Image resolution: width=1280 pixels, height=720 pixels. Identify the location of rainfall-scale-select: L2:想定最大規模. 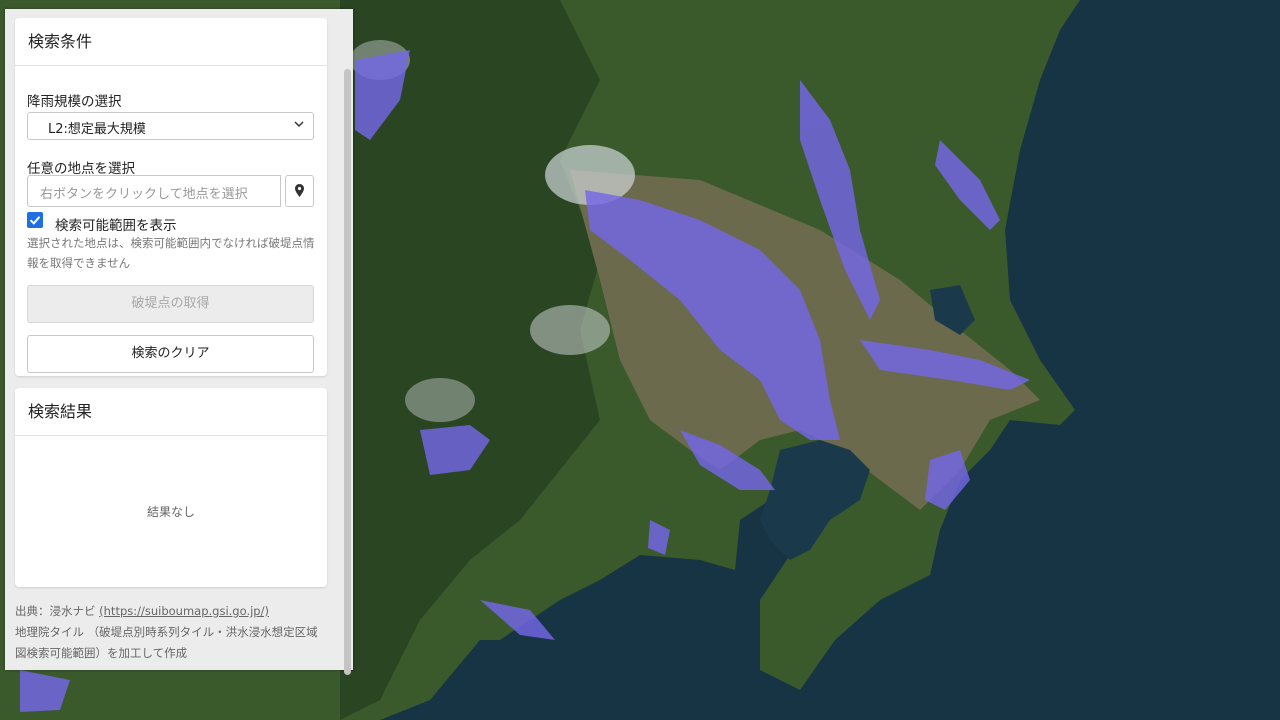
(170, 126).